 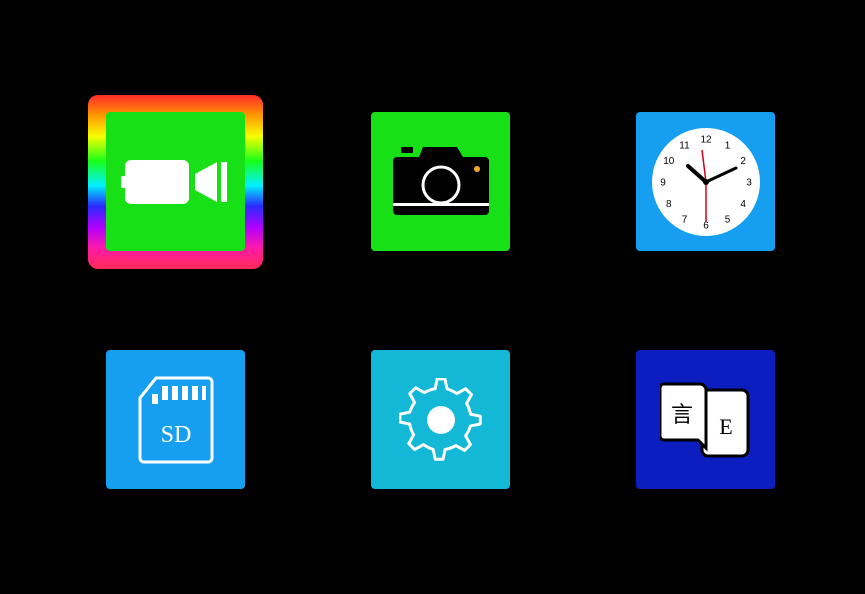 I want to click on video-camera-icon, so click(x=175, y=182).